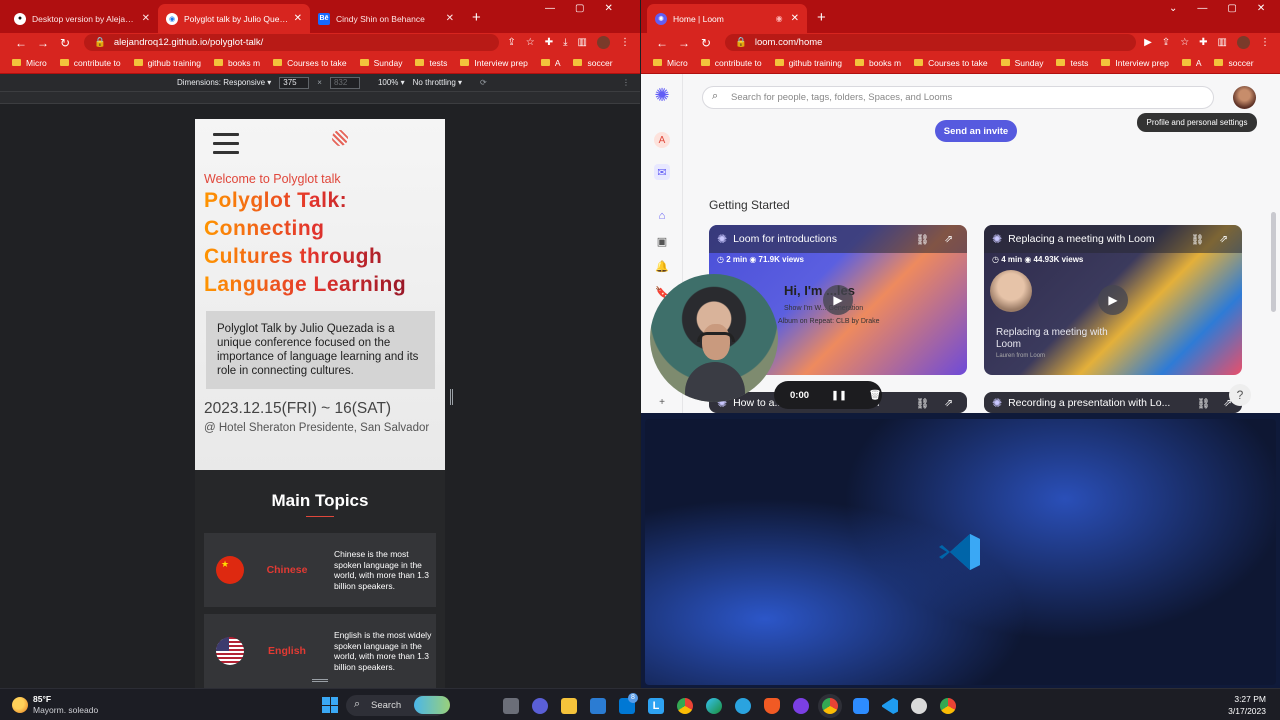 The image size is (1280, 720). Describe the element at coordinates (662, 95) in the screenshot. I see `loom-logo-icon: ✺` at that location.